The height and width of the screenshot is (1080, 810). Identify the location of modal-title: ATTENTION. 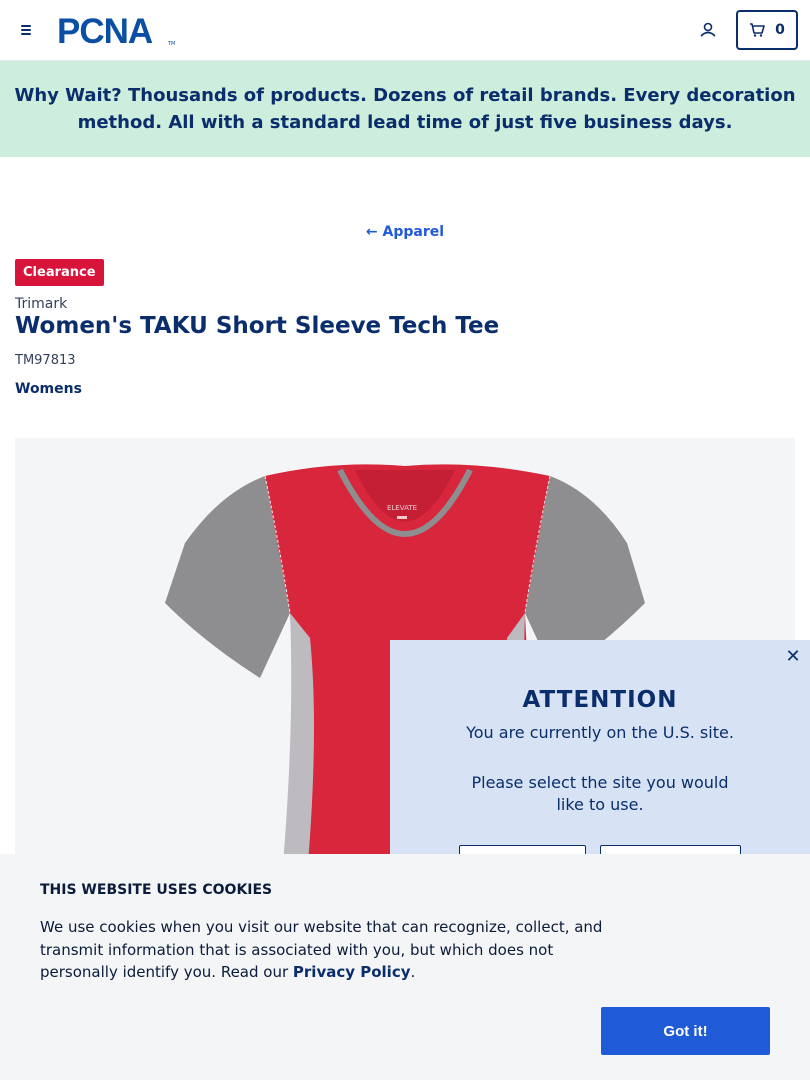
(600, 700).